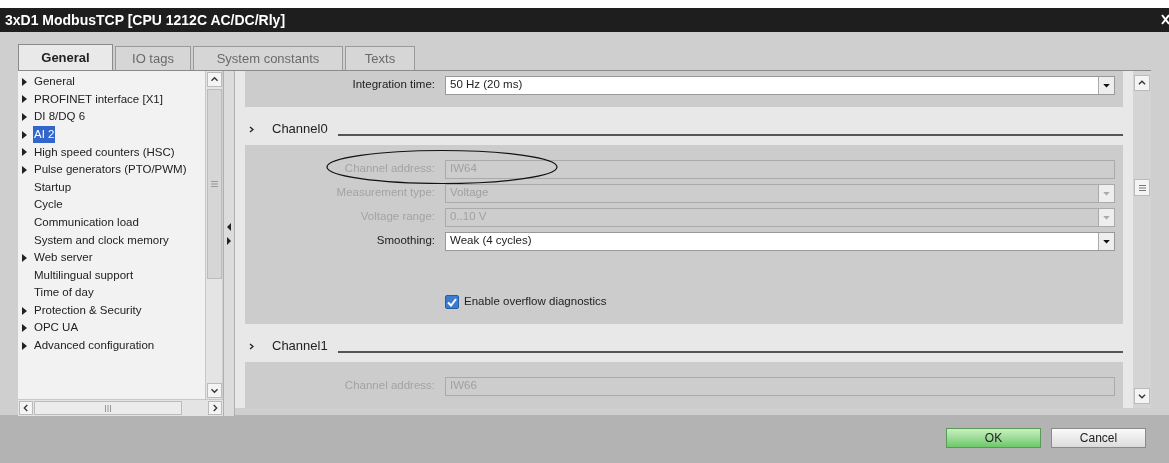 This screenshot has height=463, width=1169. Describe the element at coordinates (393, 85) in the screenshot. I see `field-label: Integration time:` at that location.